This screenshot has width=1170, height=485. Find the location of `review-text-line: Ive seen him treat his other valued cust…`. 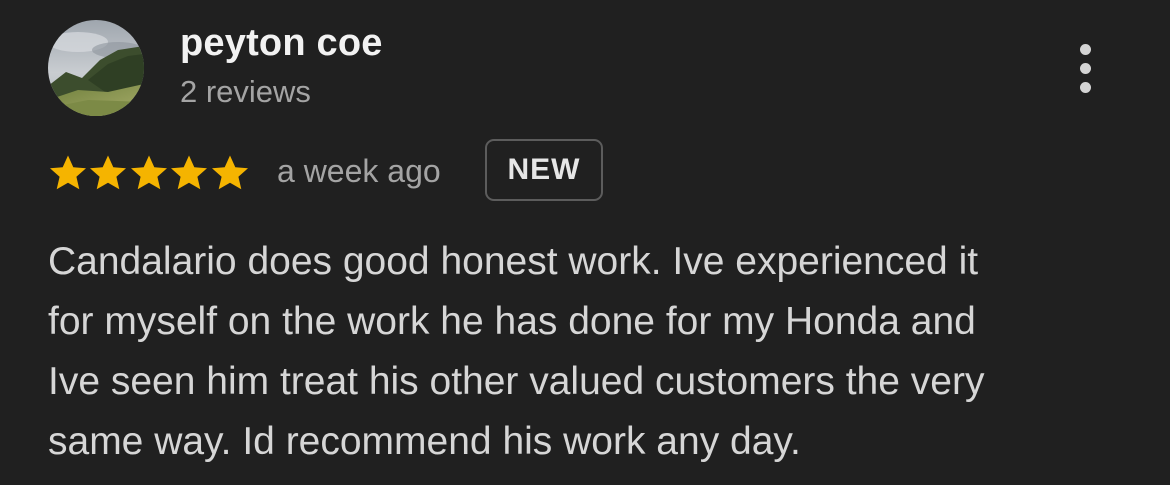

review-text-line: Ive seen him treat his other valued cust… is located at coordinates (516, 381).